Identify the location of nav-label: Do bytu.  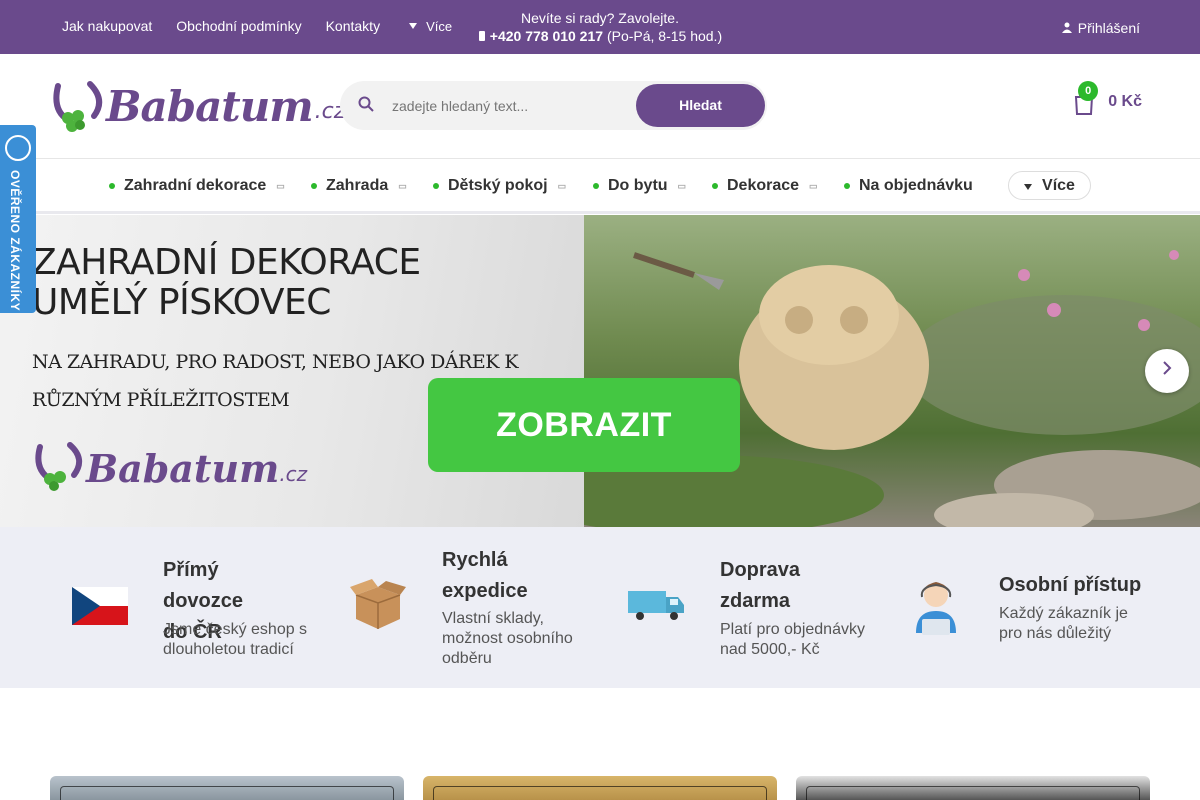
(638, 185).